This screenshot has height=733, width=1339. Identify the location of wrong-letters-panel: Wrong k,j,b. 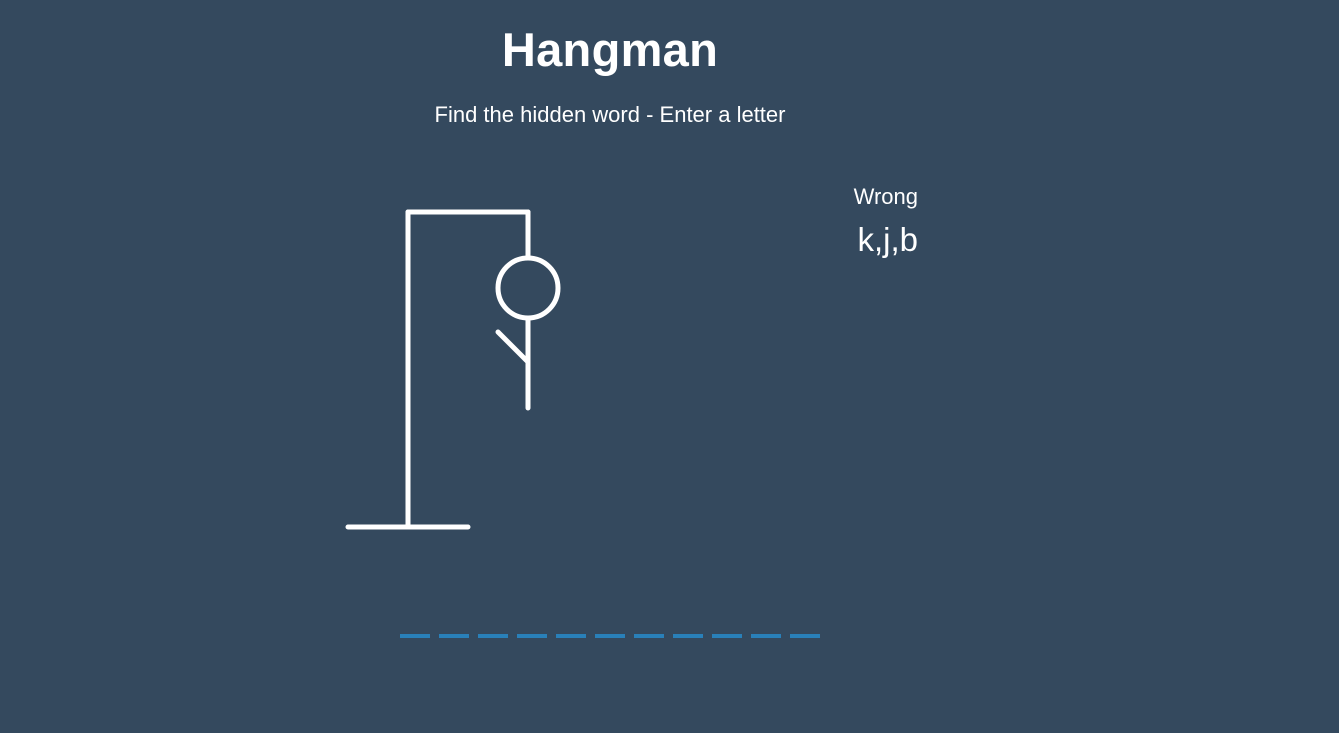
(839, 221).